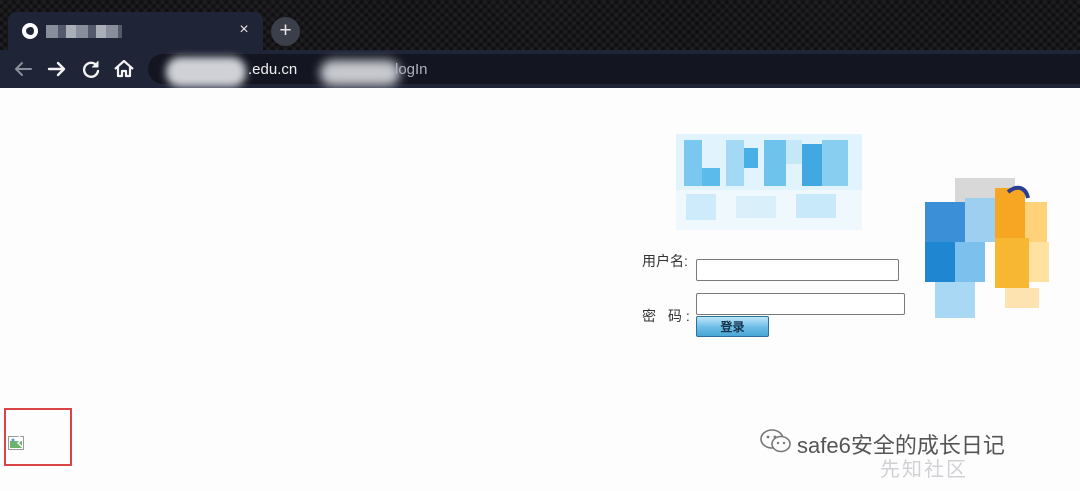 The image size is (1080, 491). I want to click on url-redacted-host, so click(206, 72).